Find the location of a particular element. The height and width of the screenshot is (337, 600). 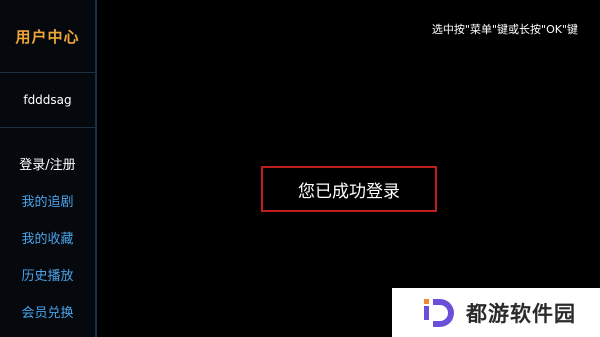

sidebar-menu: 登录/注册 我的追剧 我的收藏 历史播放 会员兑换 is located at coordinates (47, 237).